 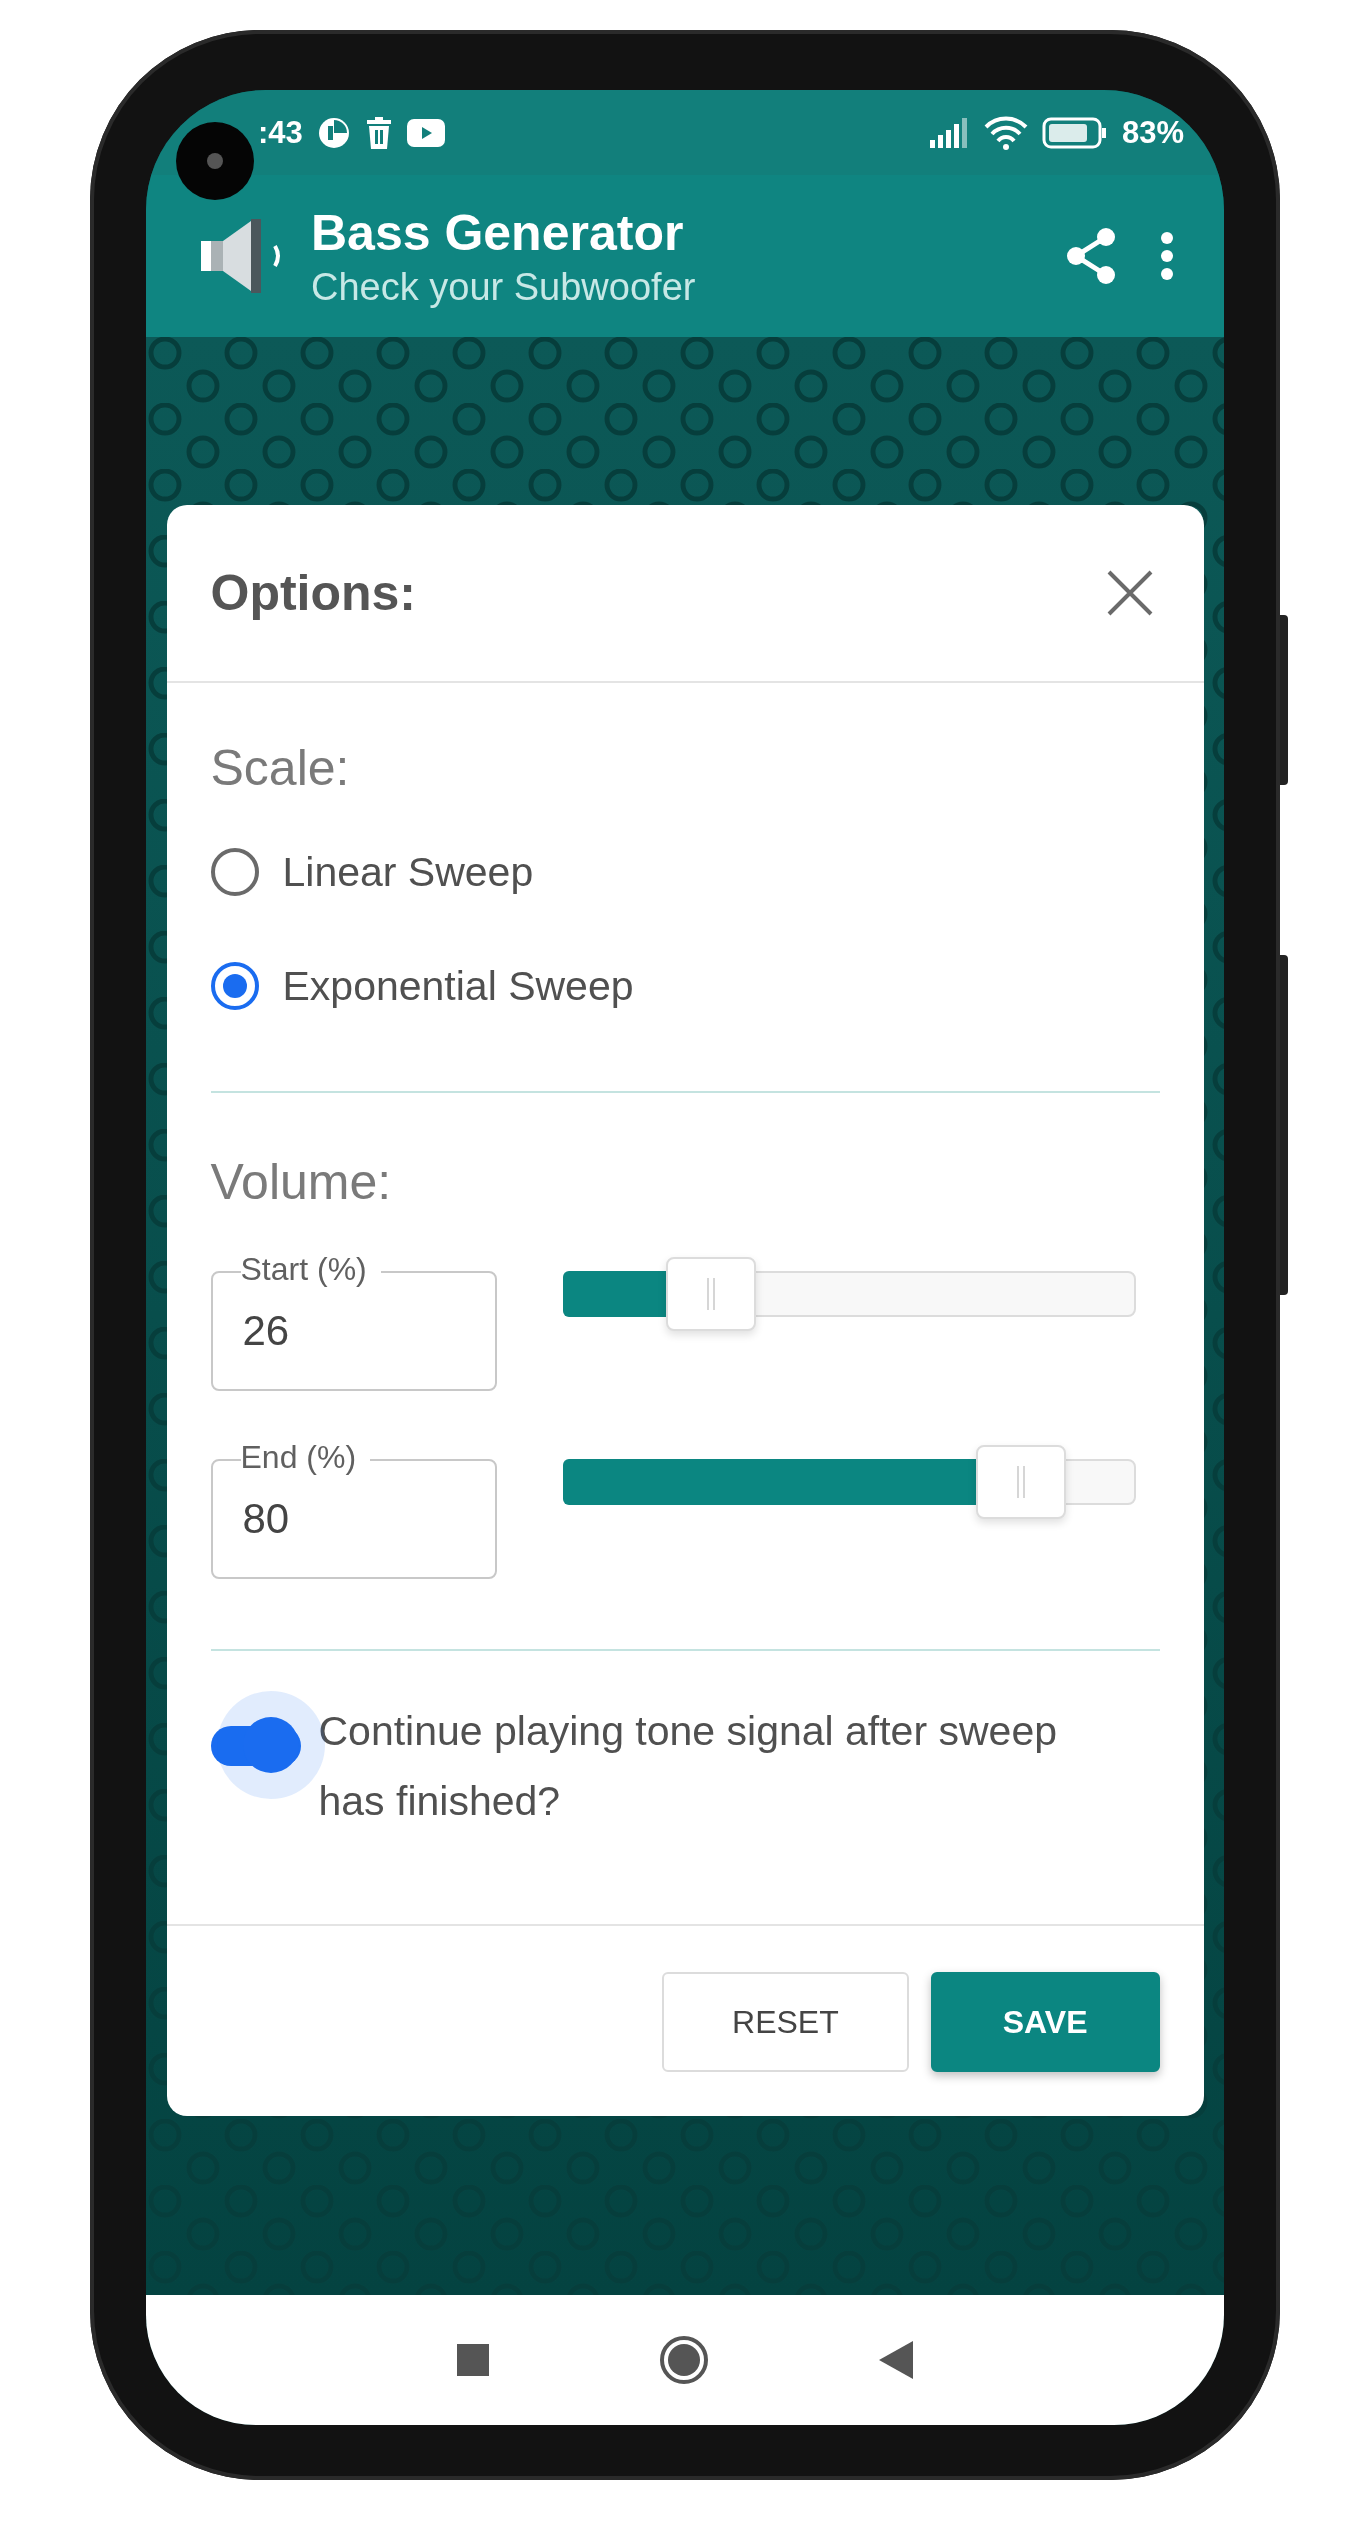 What do you see at coordinates (458, 986) in the screenshot?
I see `radio-label: Exponential Sweep` at bounding box center [458, 986].